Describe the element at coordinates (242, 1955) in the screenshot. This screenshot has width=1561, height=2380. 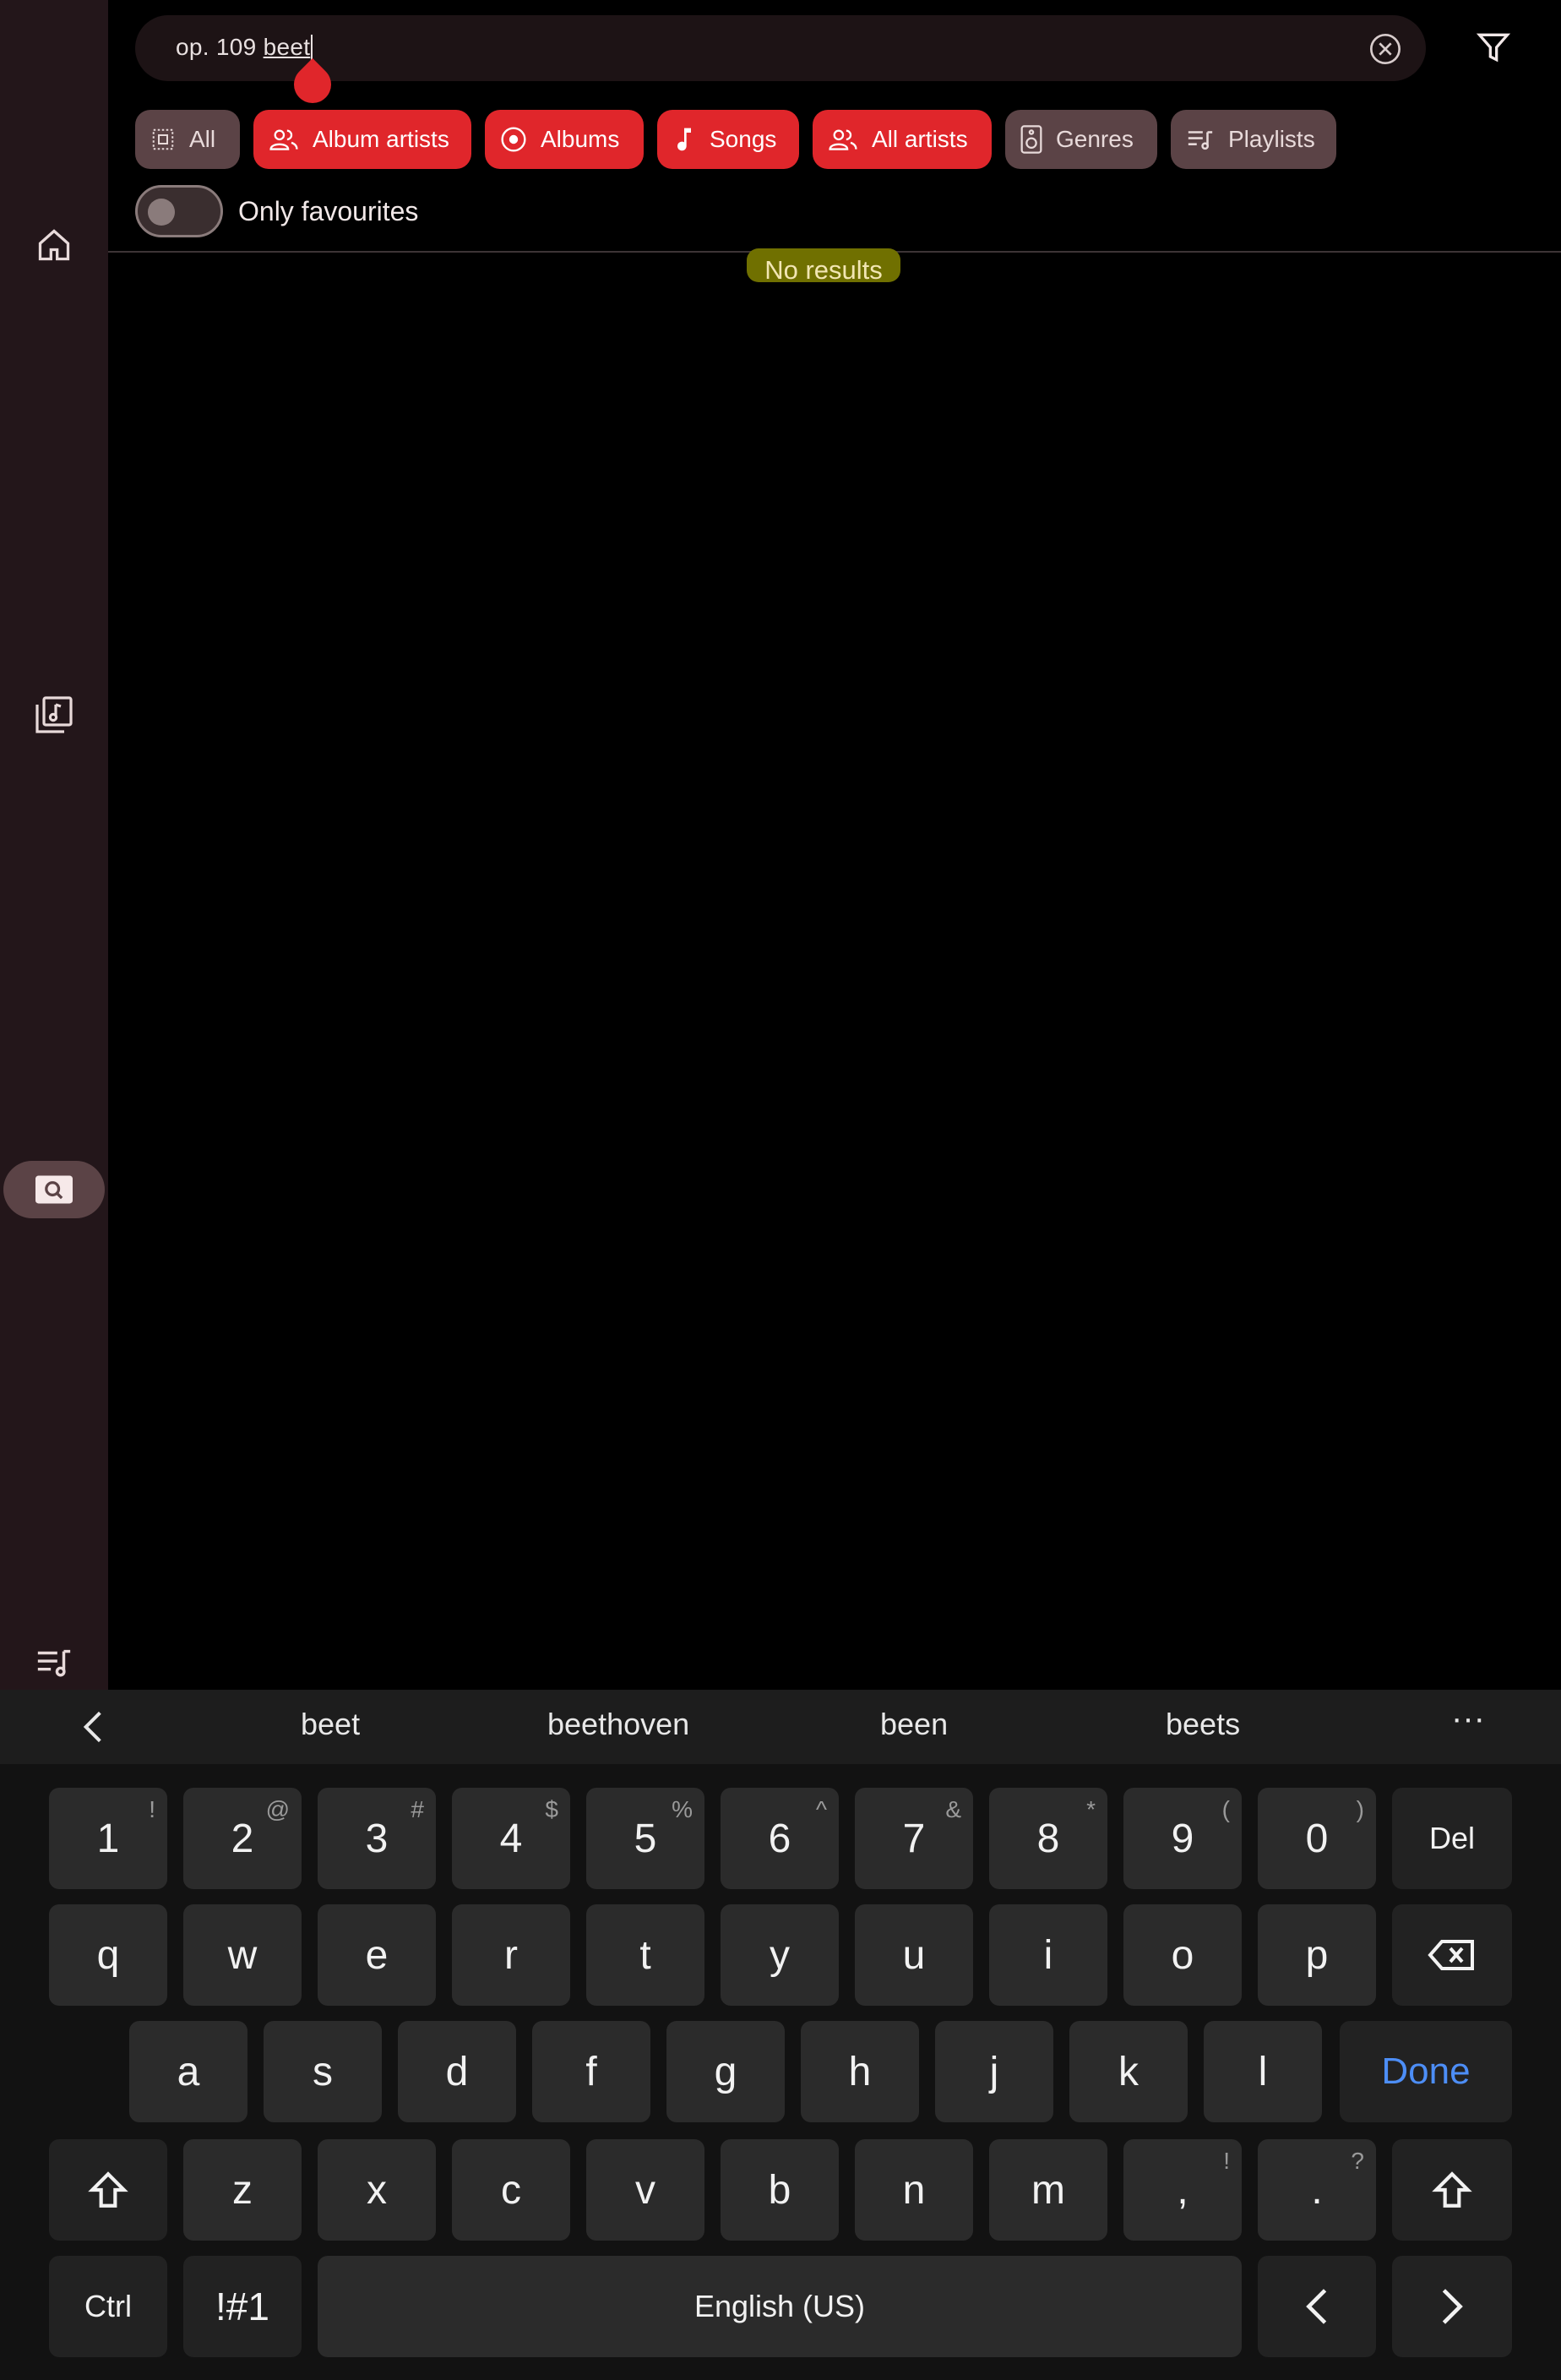
I see `key-w: w` at that location.